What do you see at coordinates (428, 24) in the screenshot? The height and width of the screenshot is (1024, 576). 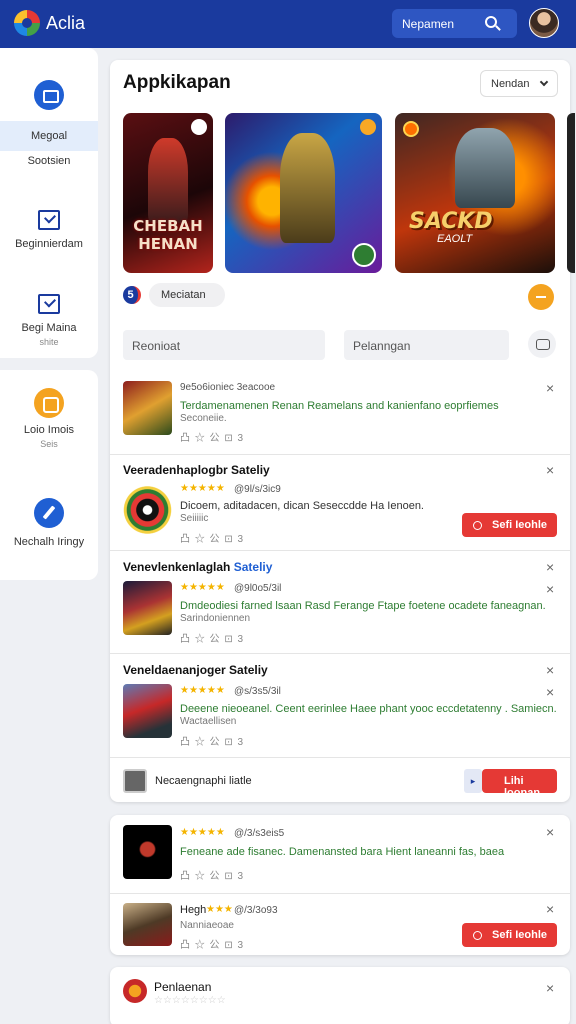 I see `search-placeholder: Nepamen` at bounding box center [428, 24].